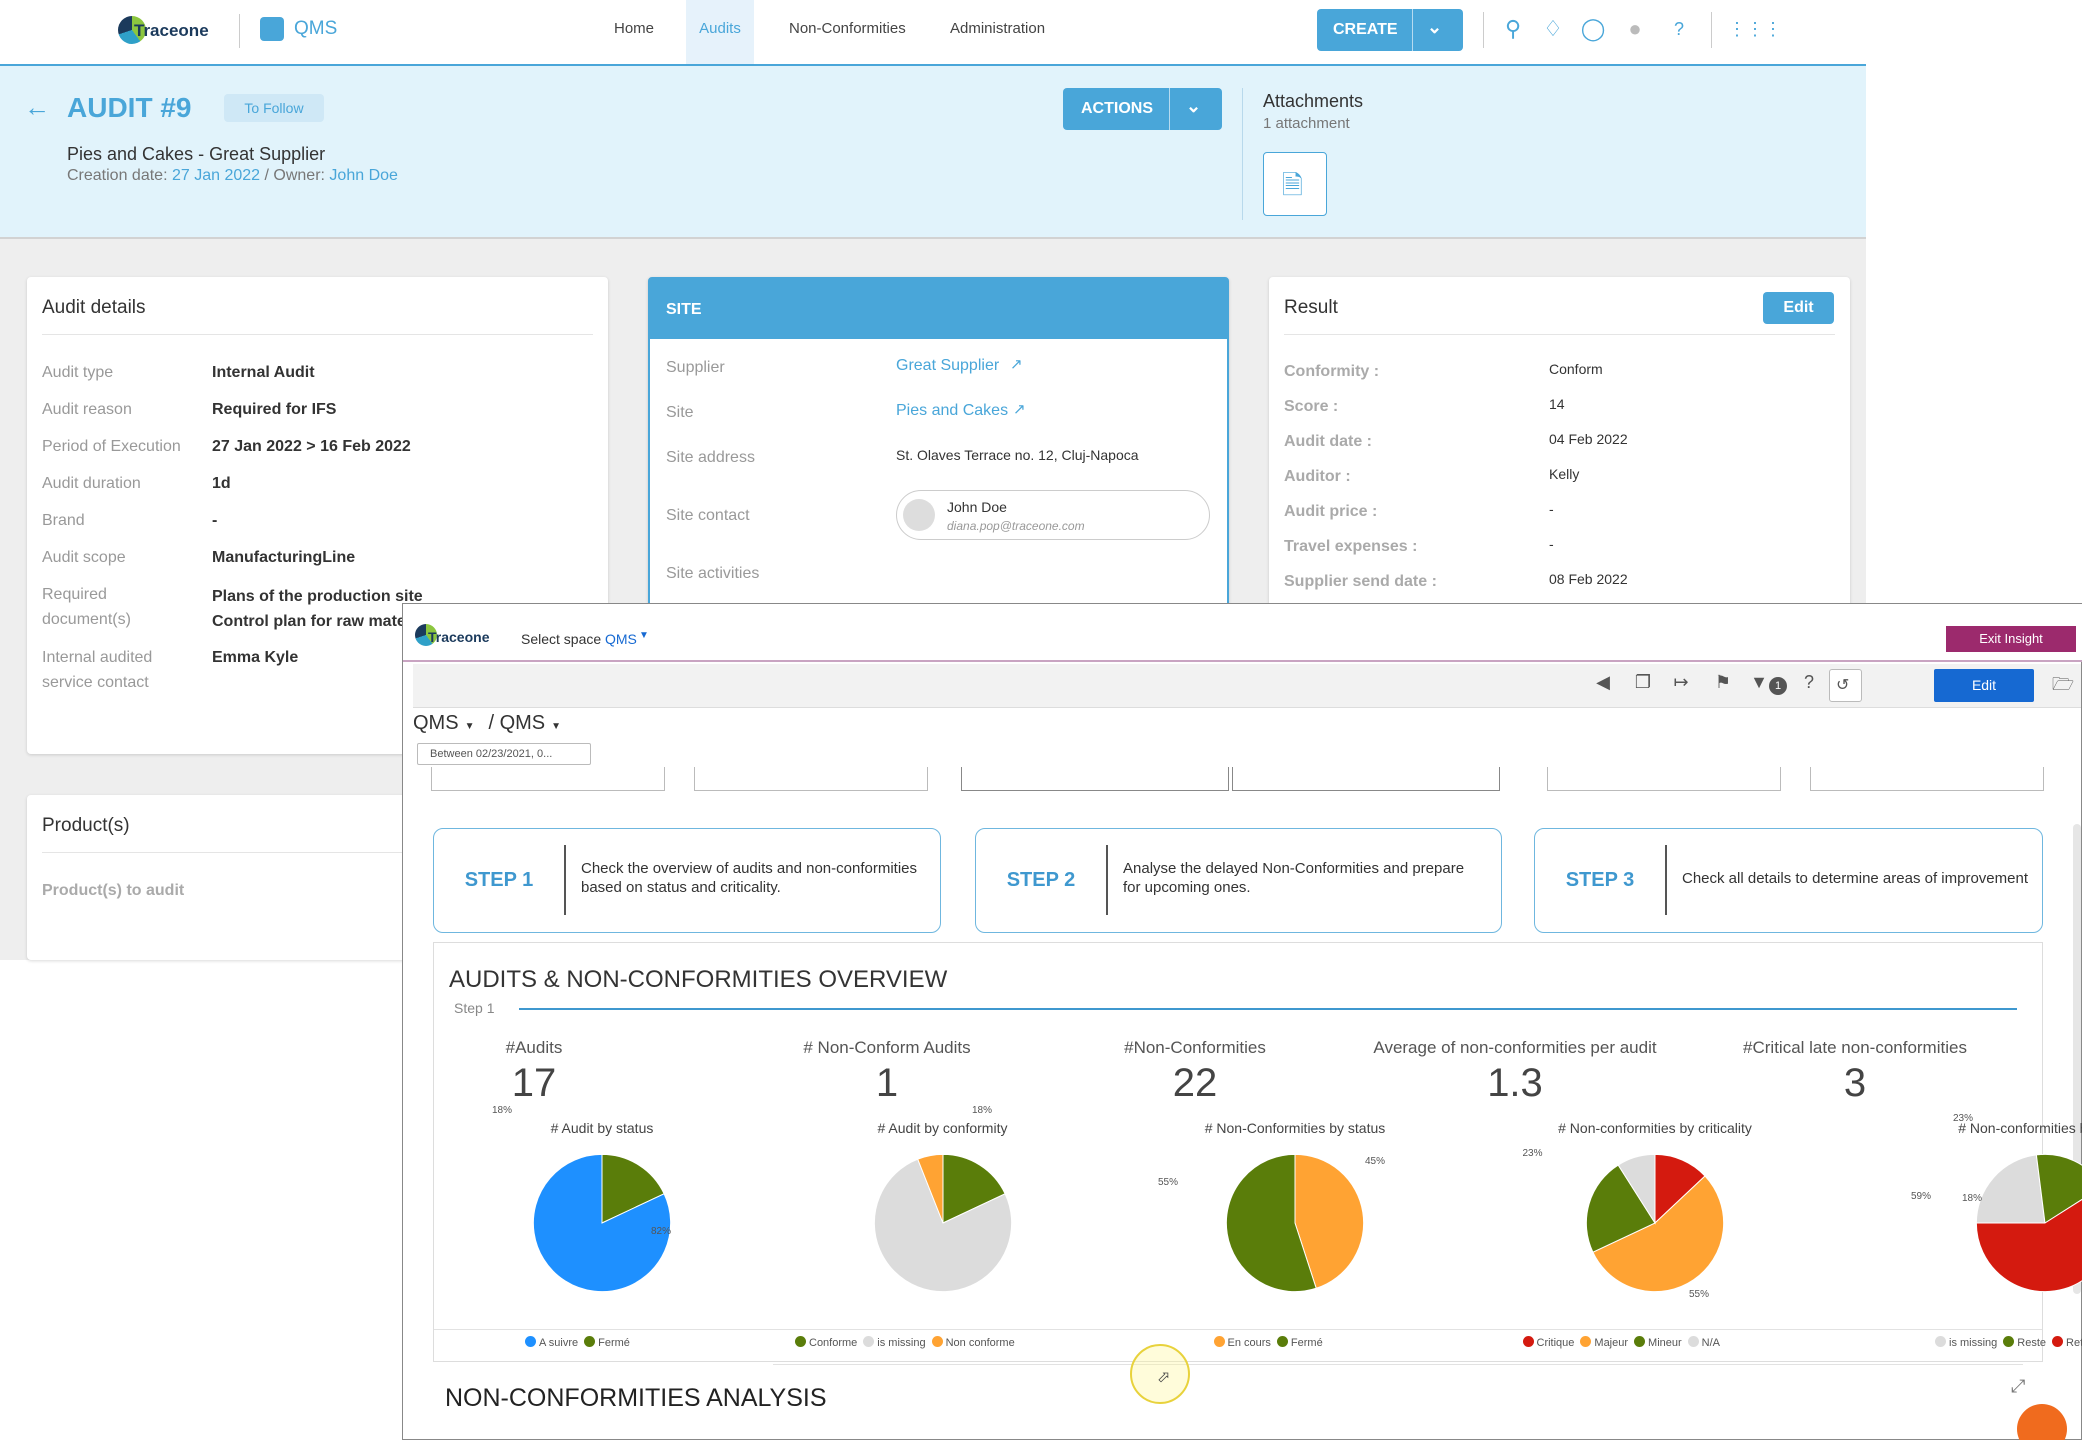 This screenshot has width=2082, height=1440. I want to click on pie-slice, so click(2010, 1189).